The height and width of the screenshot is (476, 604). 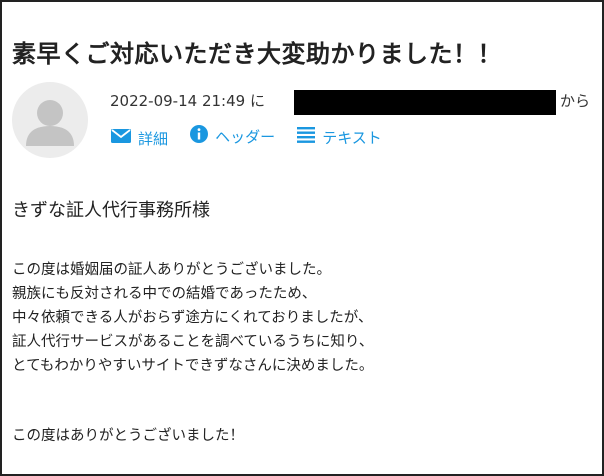 What do you see at coordinates (193, 366) in the screenshot?
I see `body-line: とてもわかりやすいサイトできずなさんに決めました。` at bounding box center [193, 366].